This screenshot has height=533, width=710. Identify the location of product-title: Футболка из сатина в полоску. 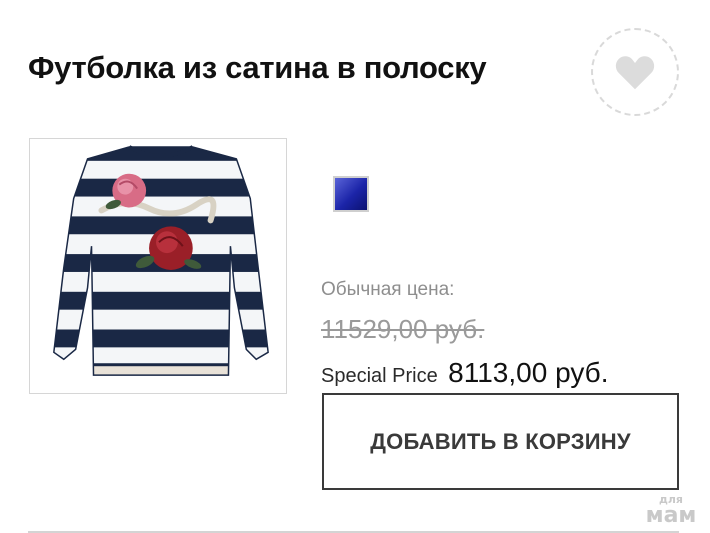
(257, 67).